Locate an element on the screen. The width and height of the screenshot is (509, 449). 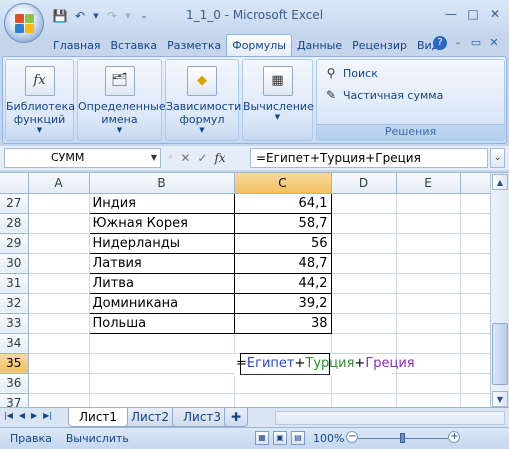
column-header-a: A is located at coordinates (59, 183).